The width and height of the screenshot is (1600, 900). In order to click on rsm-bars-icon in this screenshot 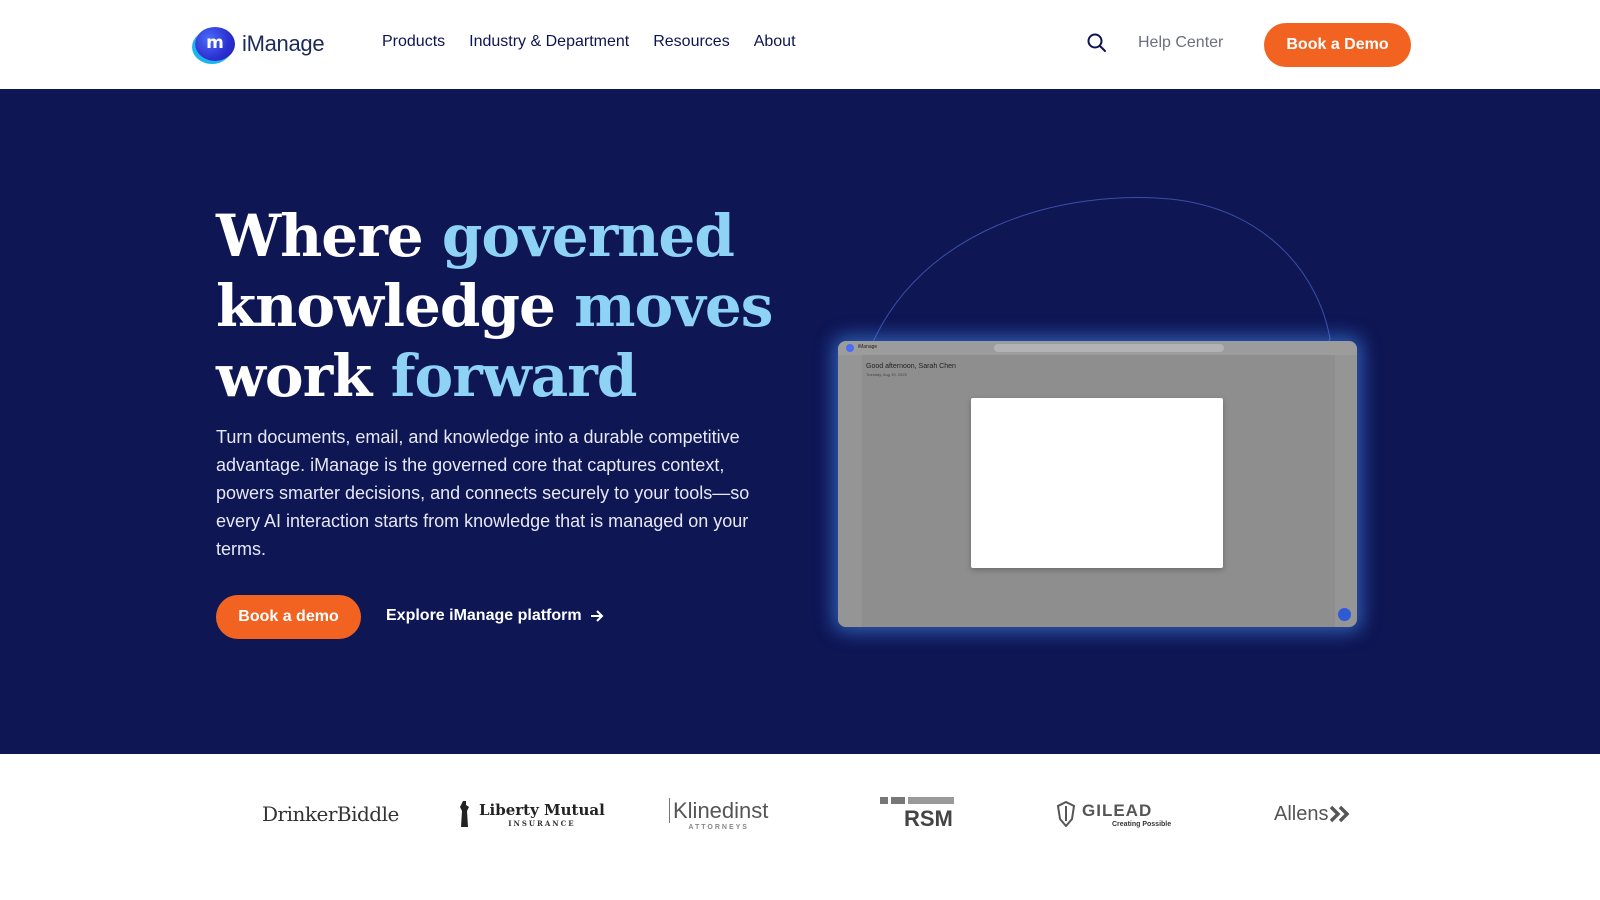, I will do `click(917, 800)`.